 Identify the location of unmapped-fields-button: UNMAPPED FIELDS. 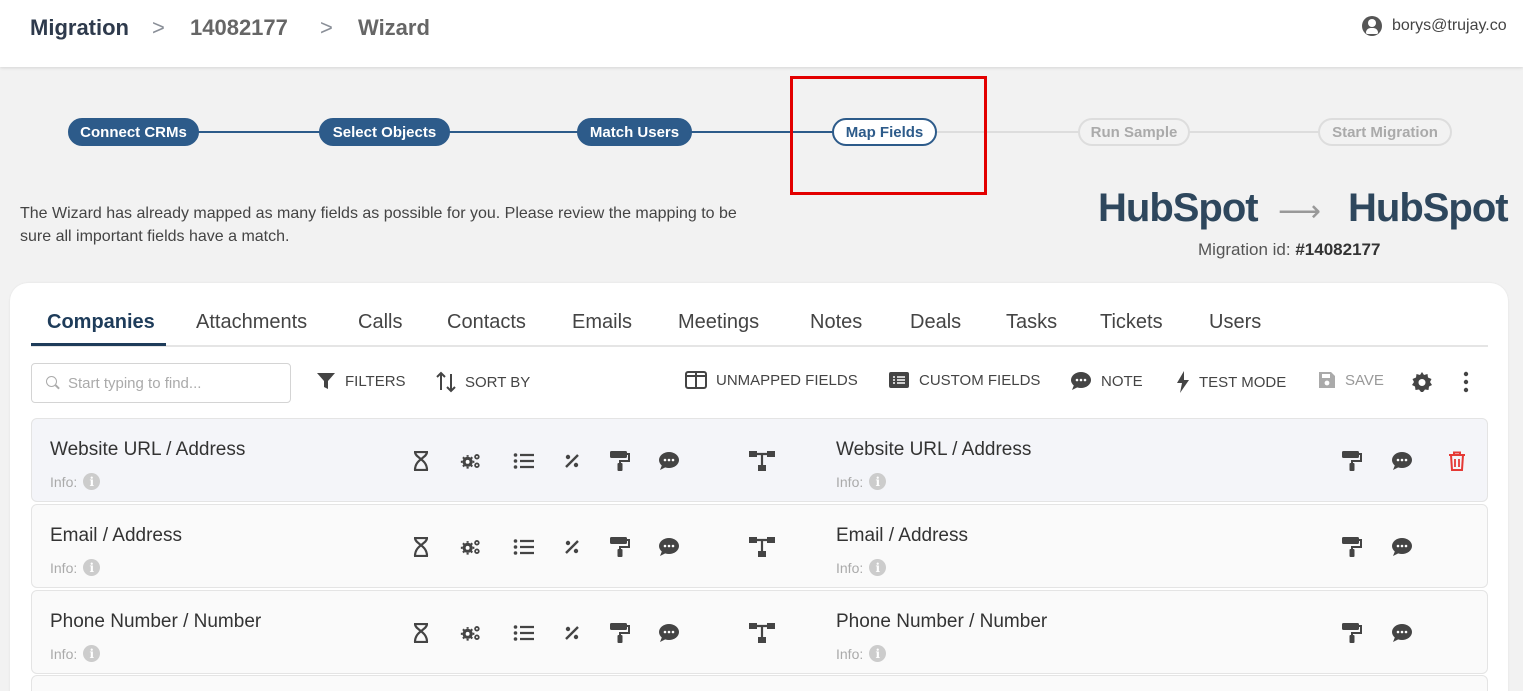
(771, 380).